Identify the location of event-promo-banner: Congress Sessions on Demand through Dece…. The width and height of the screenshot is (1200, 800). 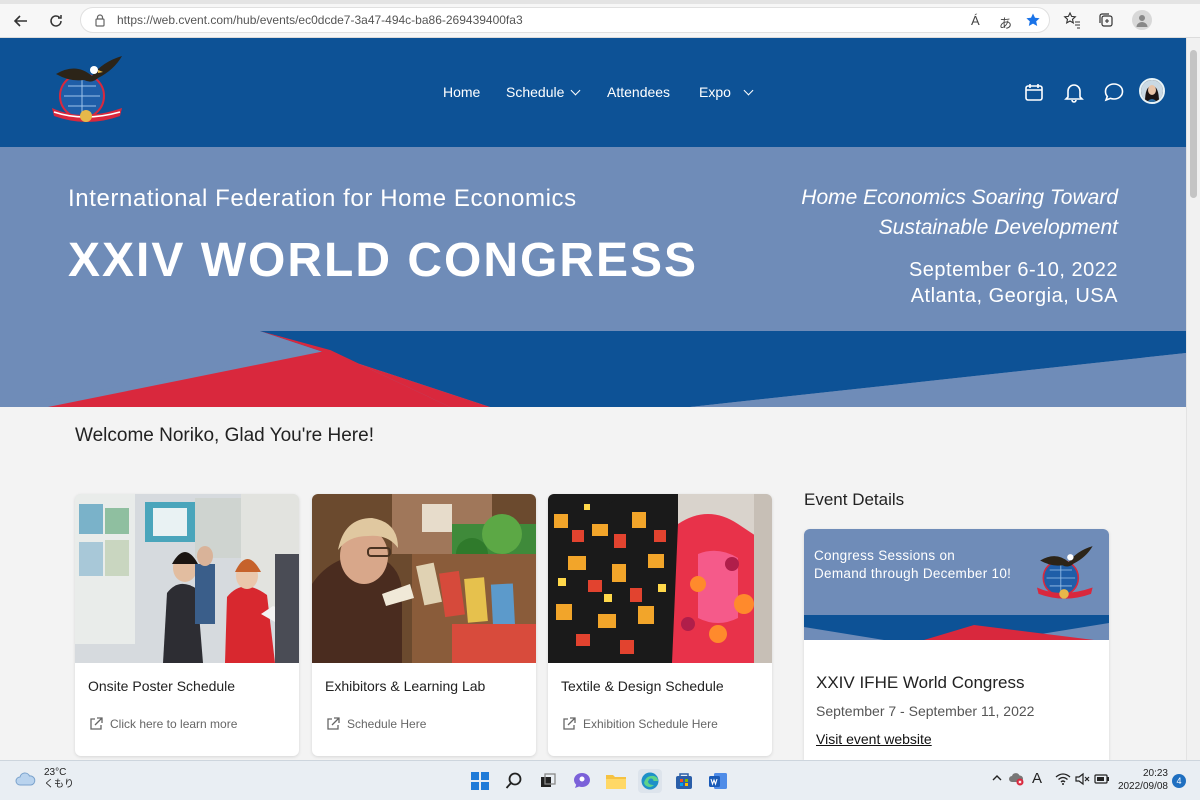
(956, 584).